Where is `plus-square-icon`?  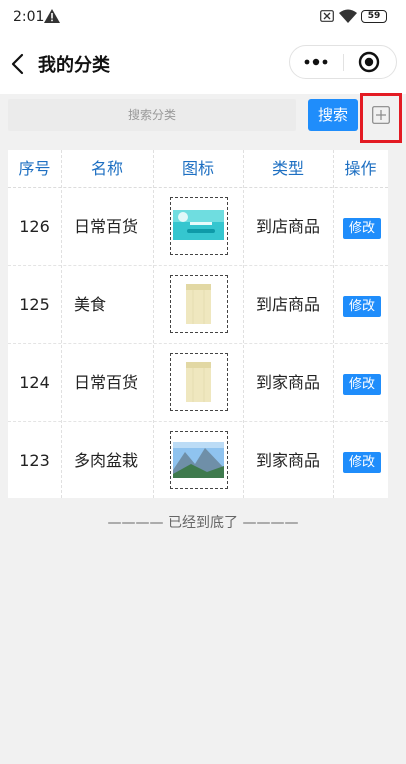 plus-square-icon is located at coordinates (381, 115).